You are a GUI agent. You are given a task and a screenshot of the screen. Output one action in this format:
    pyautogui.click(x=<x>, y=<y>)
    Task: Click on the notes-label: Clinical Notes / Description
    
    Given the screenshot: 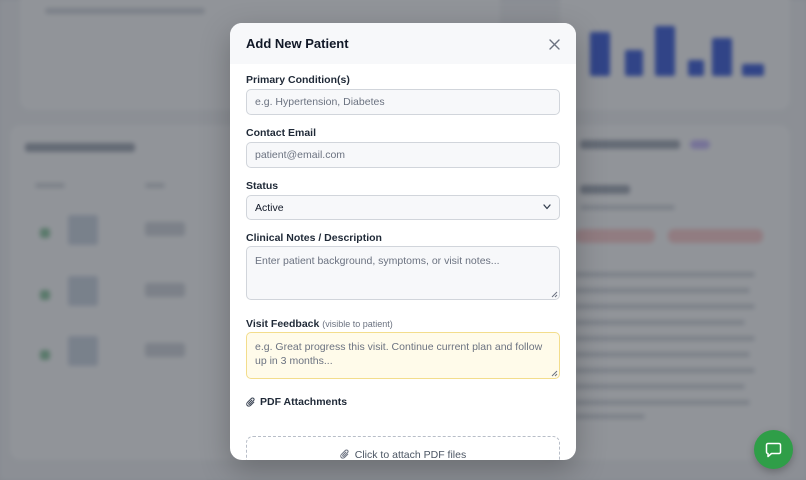 What is the action you would take?
    pyautogui.click(x=314, y=238)
    